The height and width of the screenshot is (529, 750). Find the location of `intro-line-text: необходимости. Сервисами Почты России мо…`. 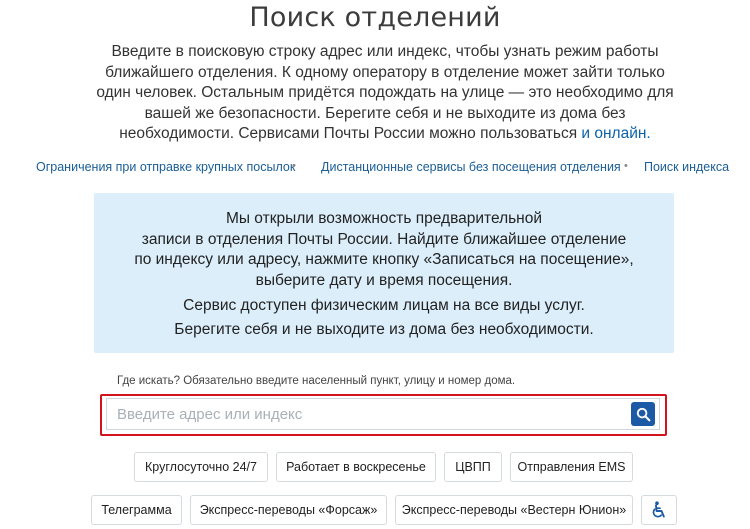

intro-line-text: необходимости. Сервисами Почты России мо… is located at coordinates (348, 134).